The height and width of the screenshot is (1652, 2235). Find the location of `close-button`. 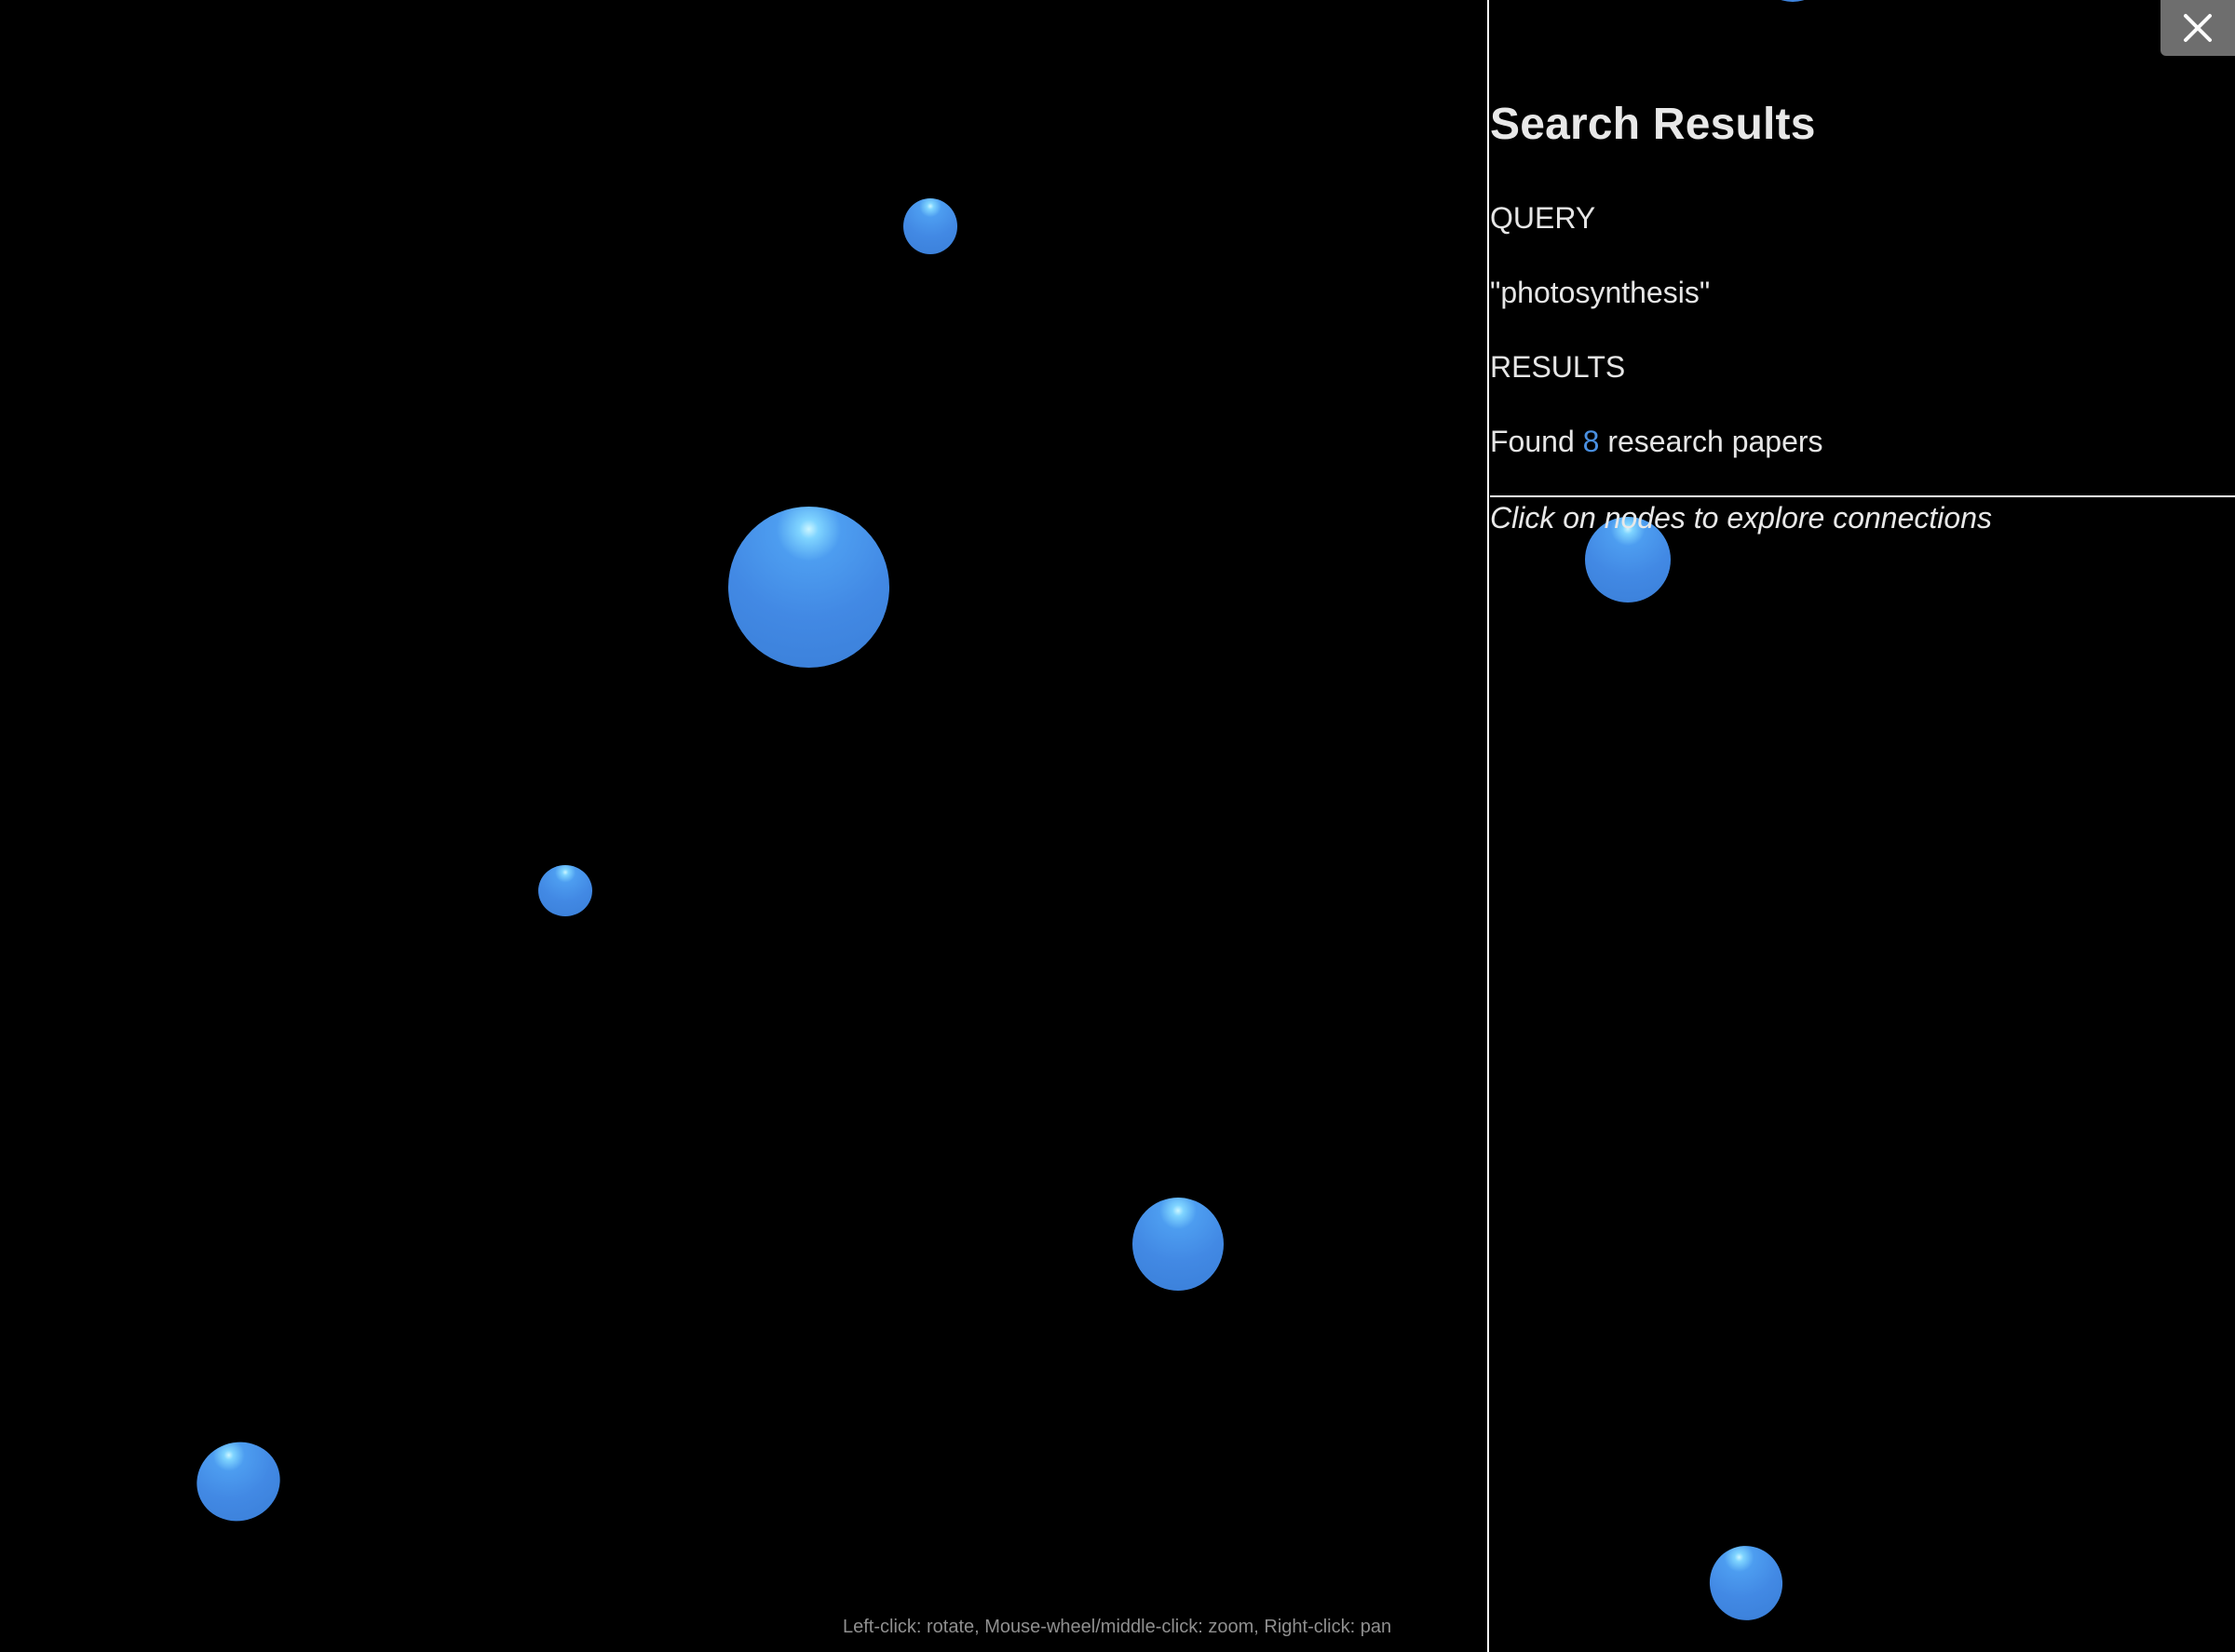

close-button is located at coordinates (2197, 28).